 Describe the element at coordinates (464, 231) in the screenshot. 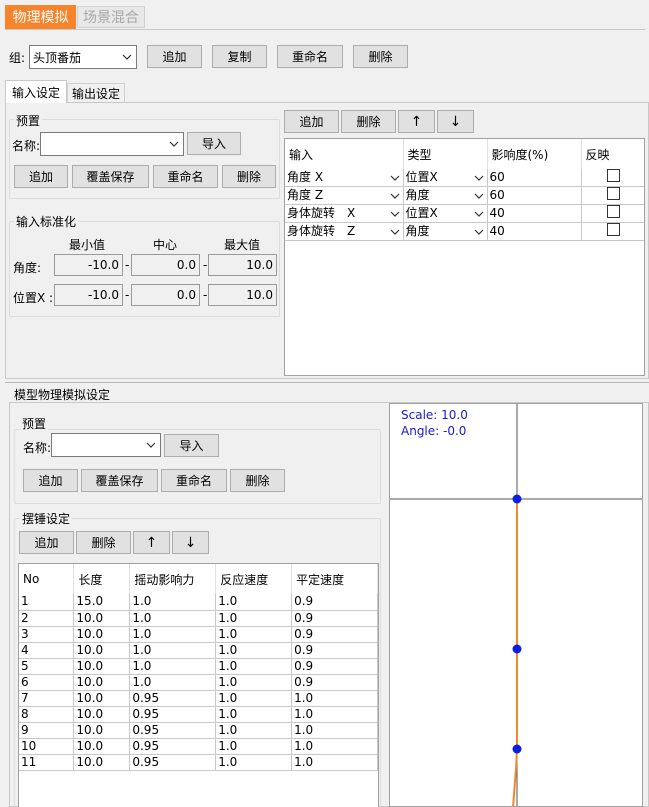

I see `input-table-row: 身体旋转 Z 角度 40` at that location.